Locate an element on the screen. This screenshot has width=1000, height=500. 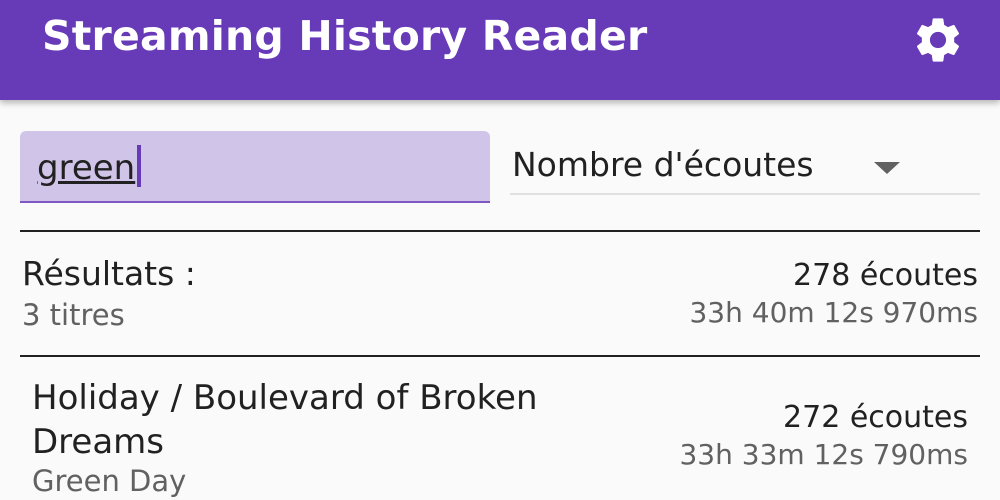
settings-button is located at coordinates (938, 40).